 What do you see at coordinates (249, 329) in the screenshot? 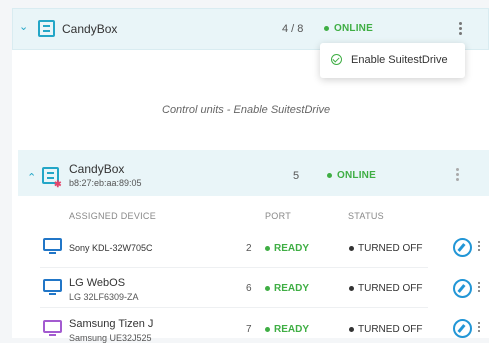
I see `device-port: 7` at bounding box center [249, 329].